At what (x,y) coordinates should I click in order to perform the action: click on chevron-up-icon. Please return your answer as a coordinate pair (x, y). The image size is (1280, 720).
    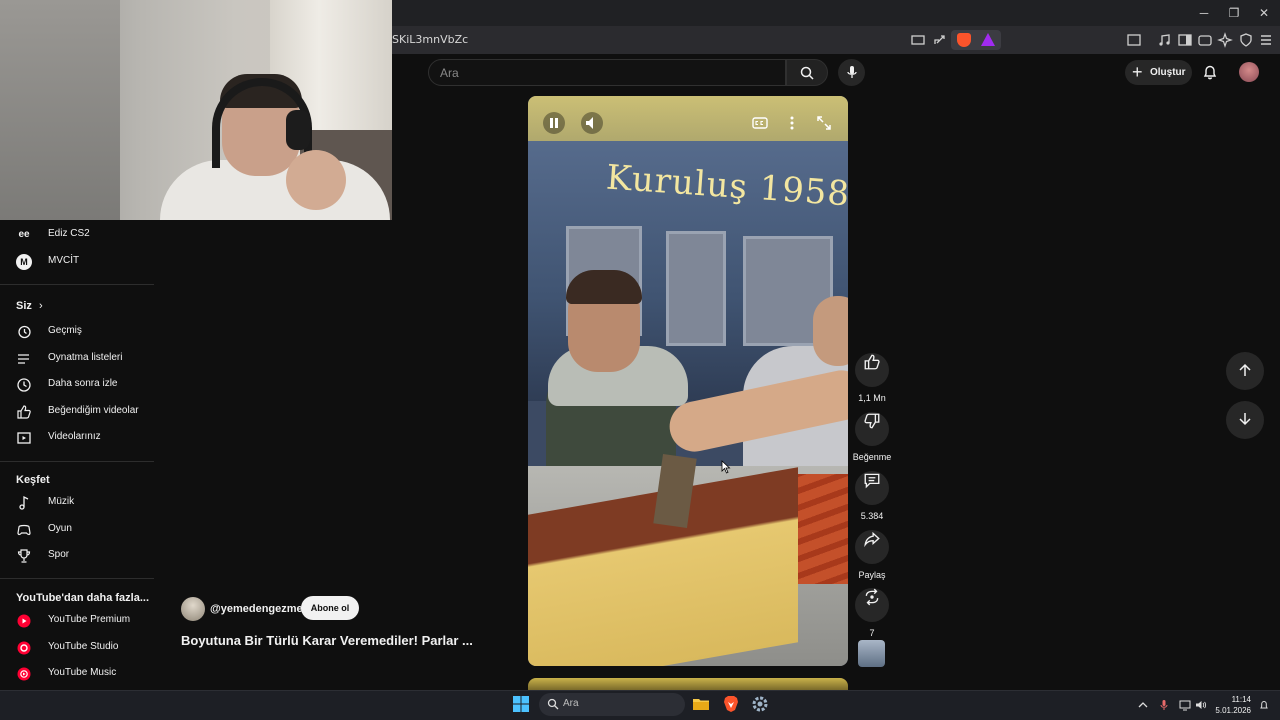
    Looking at the image, I should click on (1143, 704).